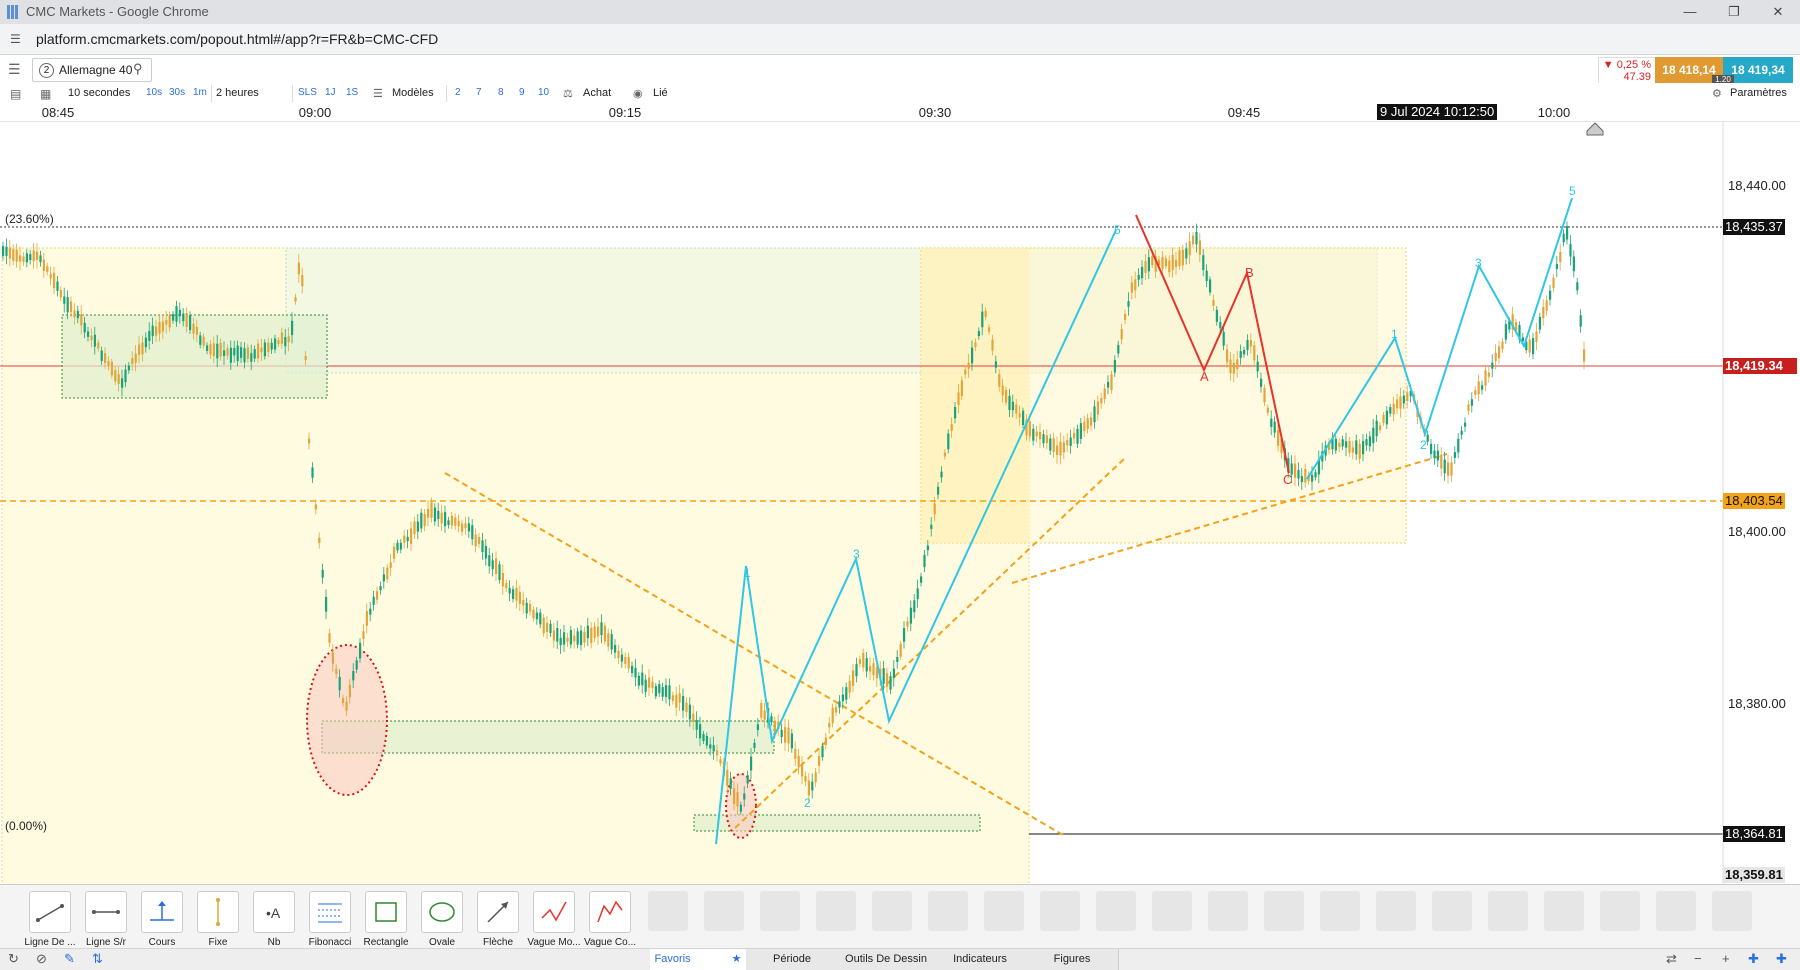 The width and height of the screenshot is (1800, 970). What do you see at coordinates (99, 93) in the screenshot?
I see `interval-select: 10 secondes` at bounding box center [99, 93].